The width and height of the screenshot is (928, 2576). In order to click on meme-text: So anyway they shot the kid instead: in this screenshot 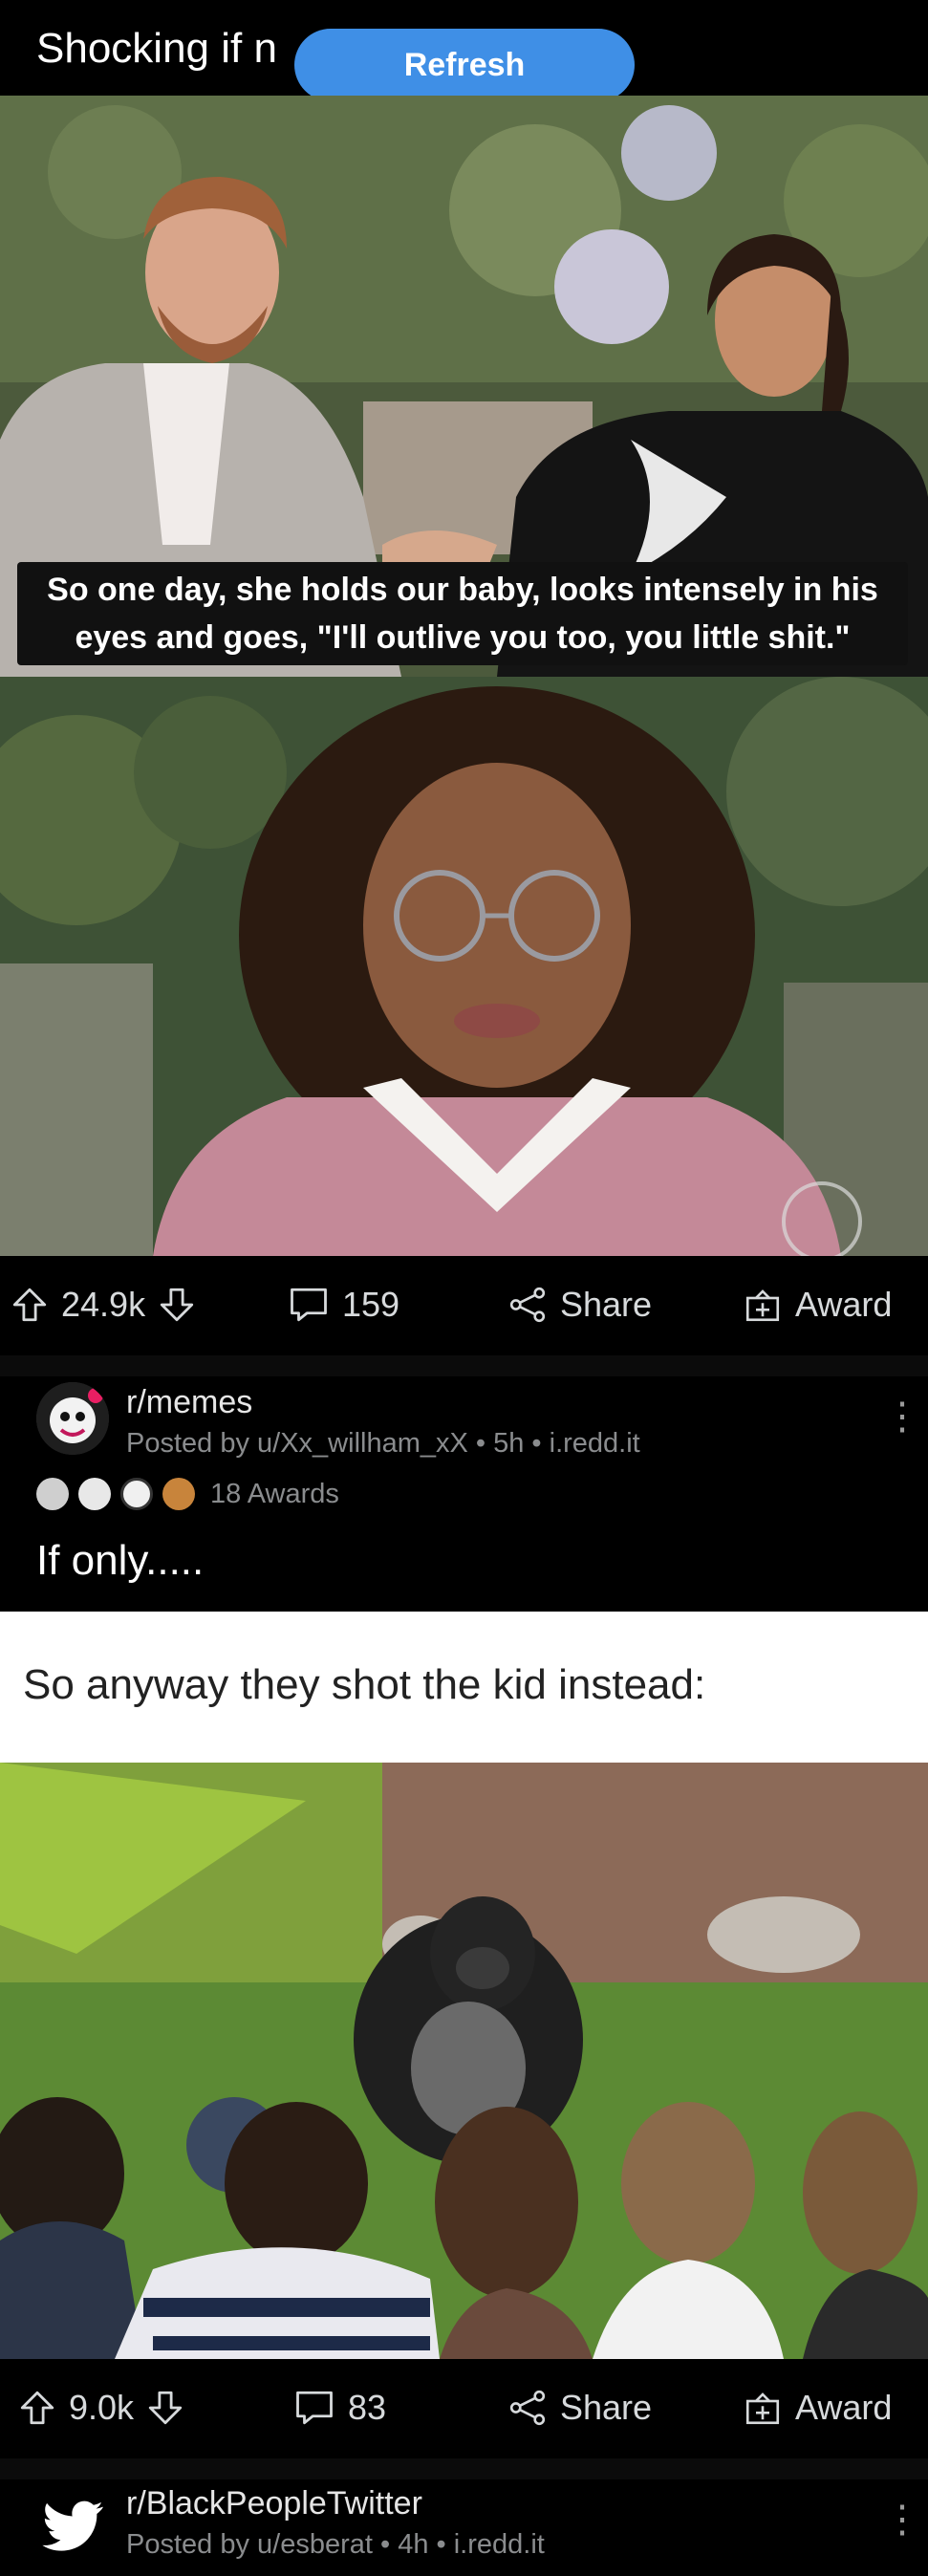, I will do `click(364, 1684)`.